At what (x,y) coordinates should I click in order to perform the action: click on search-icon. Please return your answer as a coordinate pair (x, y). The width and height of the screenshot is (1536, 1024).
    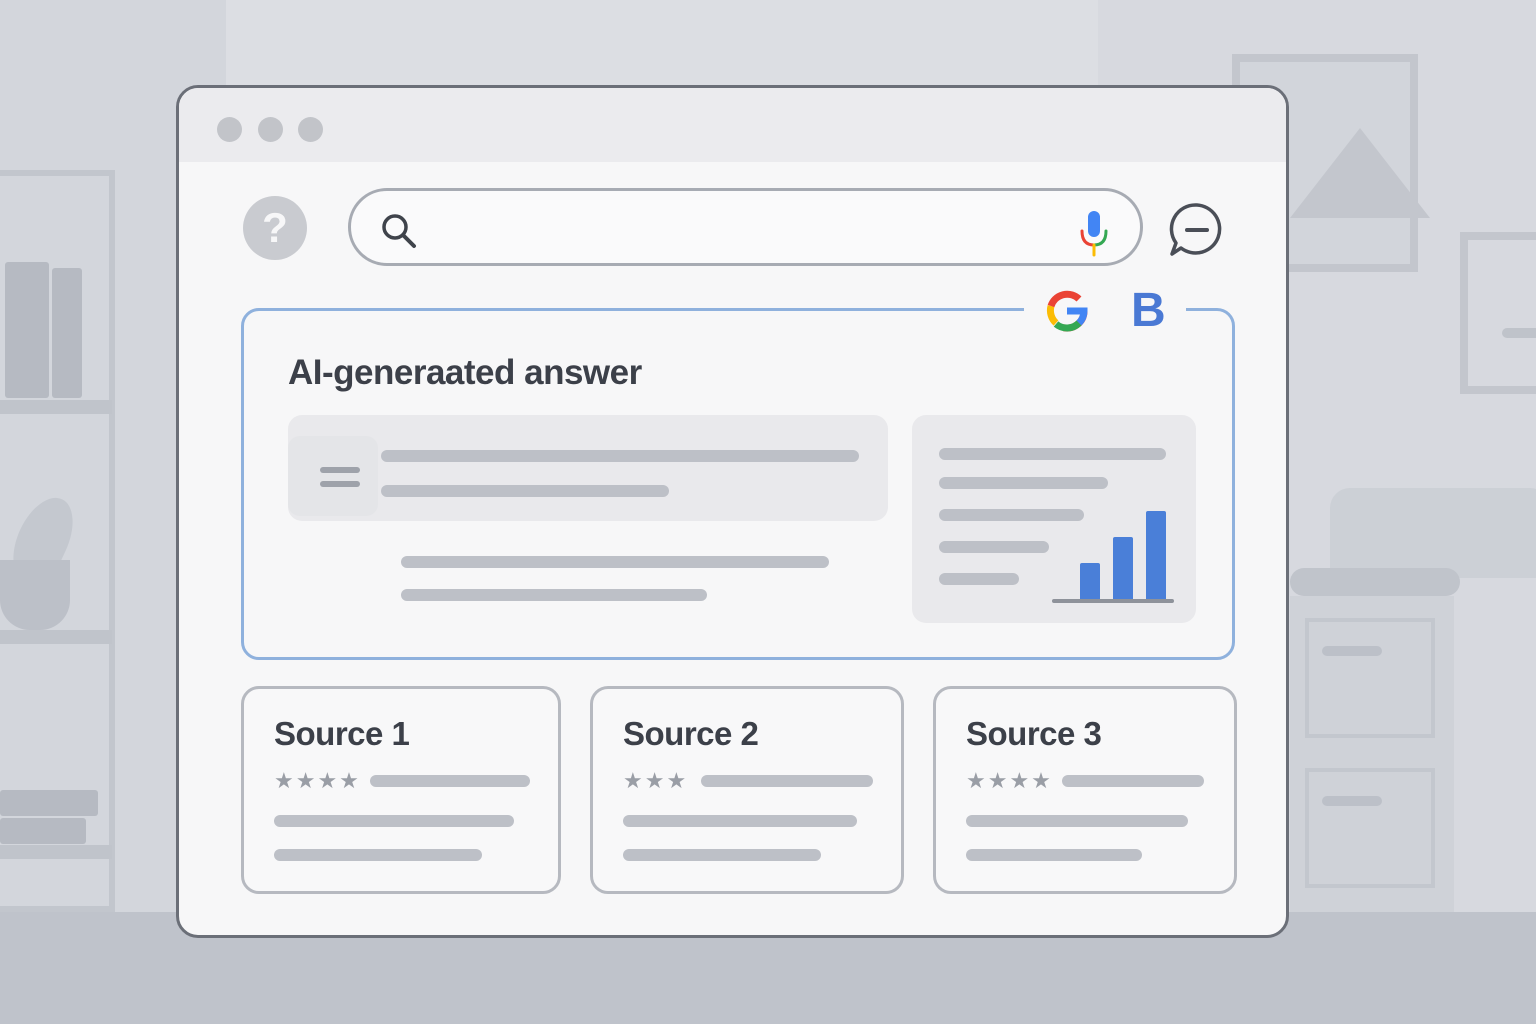
    Looking at the image, I should click on (399, 231).